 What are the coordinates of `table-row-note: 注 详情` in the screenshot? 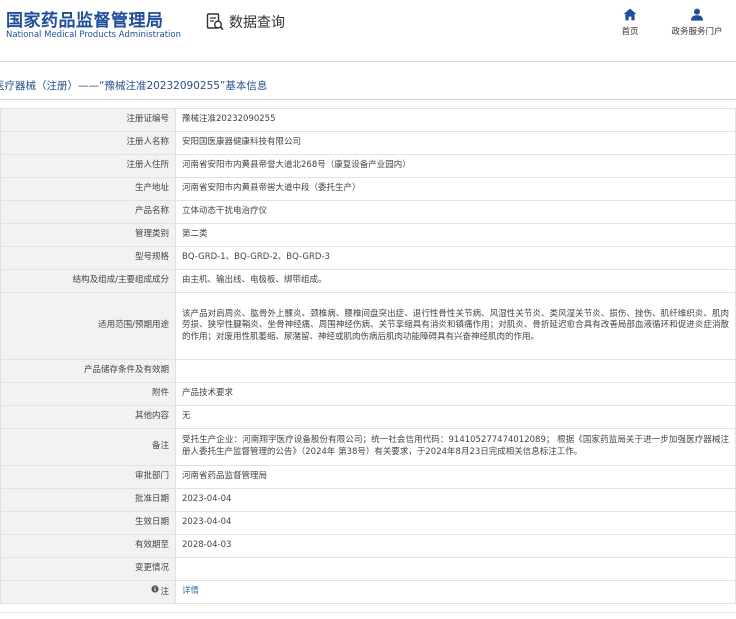 It's located at (368, 592).